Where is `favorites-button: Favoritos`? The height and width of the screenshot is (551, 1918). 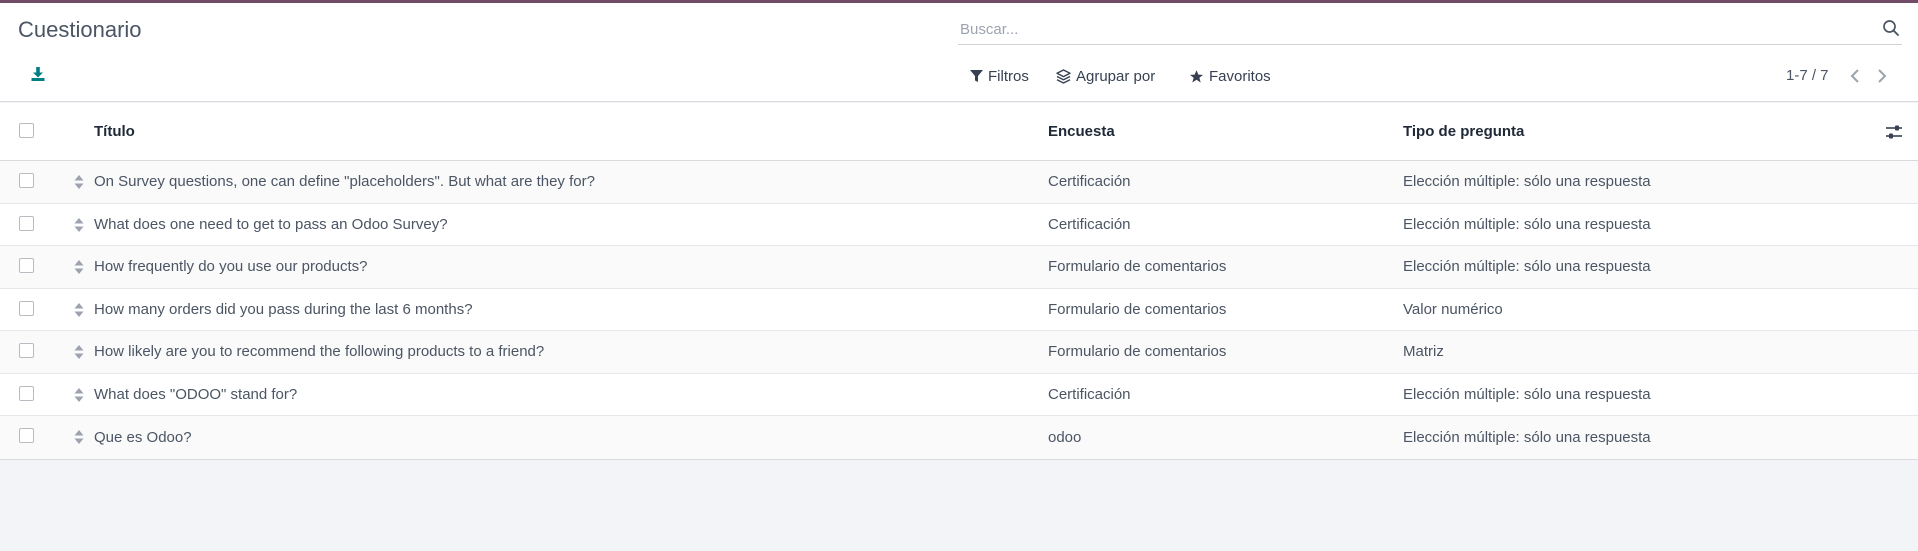 favorites-button: Favoritos is located at coordinates (1230, 76).